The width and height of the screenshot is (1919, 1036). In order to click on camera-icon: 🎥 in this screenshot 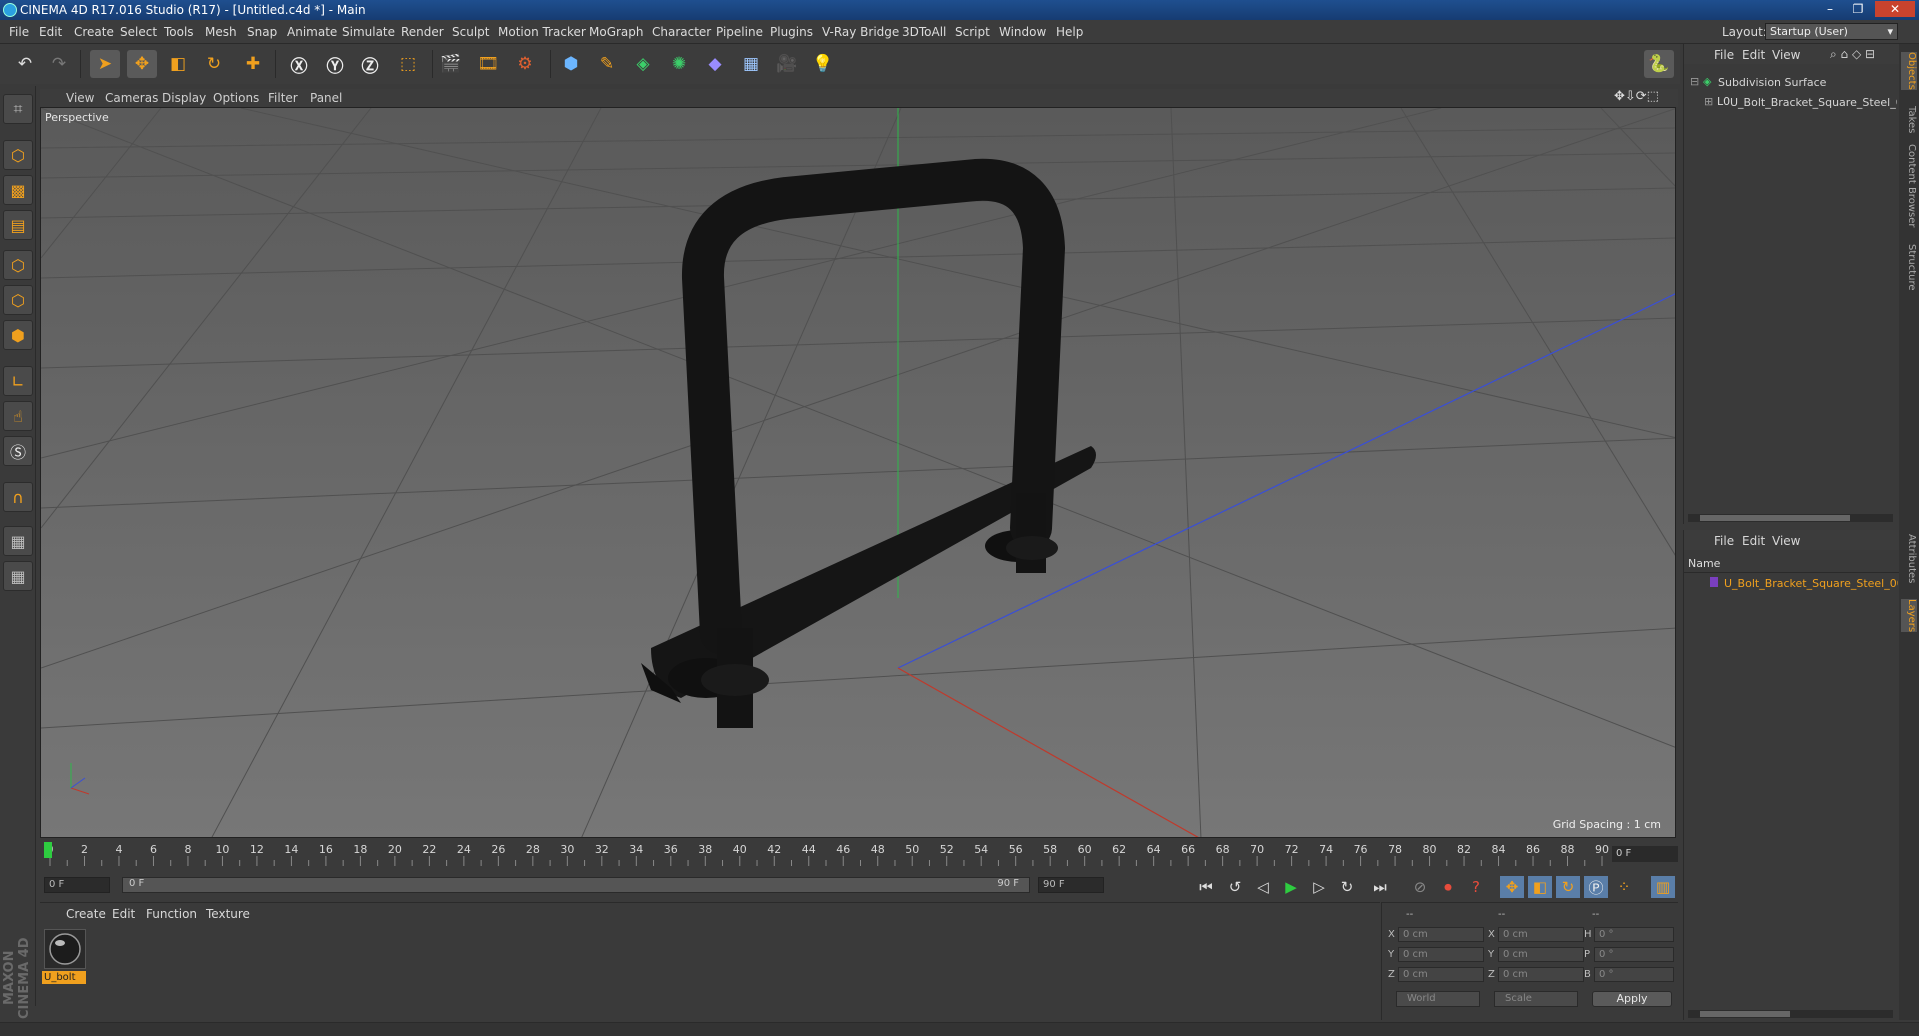, I will do `click(787, 64)`.